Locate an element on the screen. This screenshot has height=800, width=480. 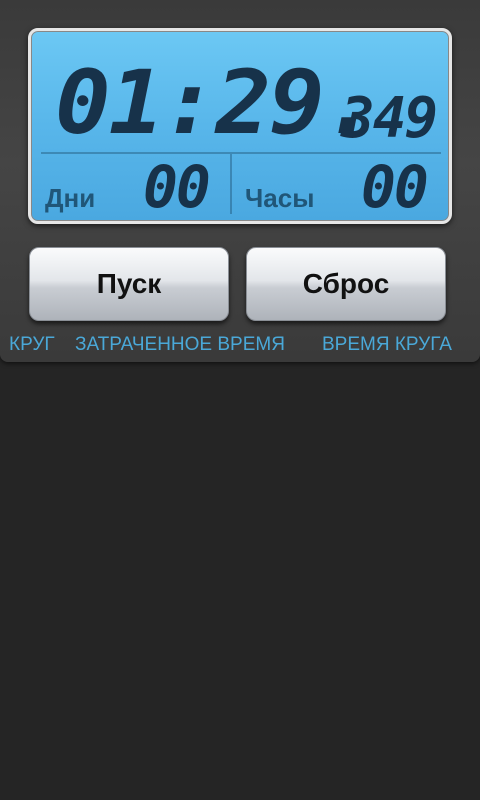
column-header-lap: КРУГ is located at coordinates (32, 344).